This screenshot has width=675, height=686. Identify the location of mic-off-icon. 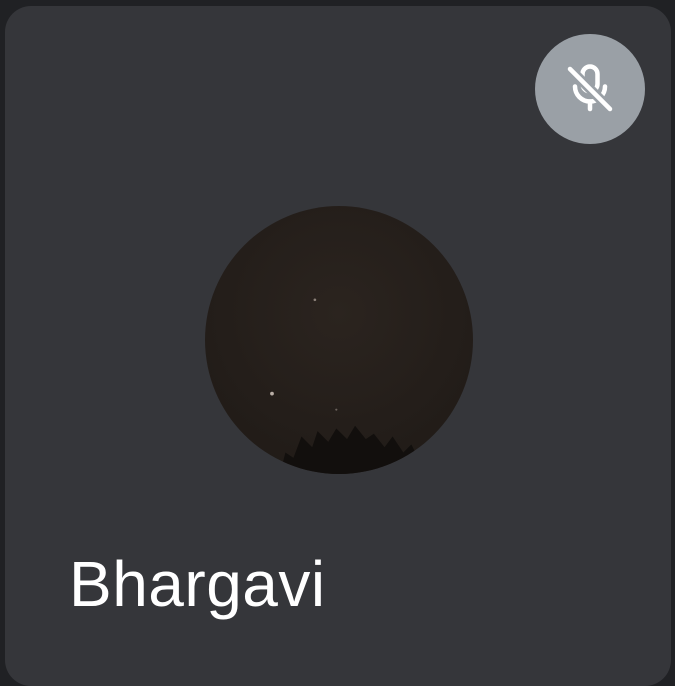
(590, 89).